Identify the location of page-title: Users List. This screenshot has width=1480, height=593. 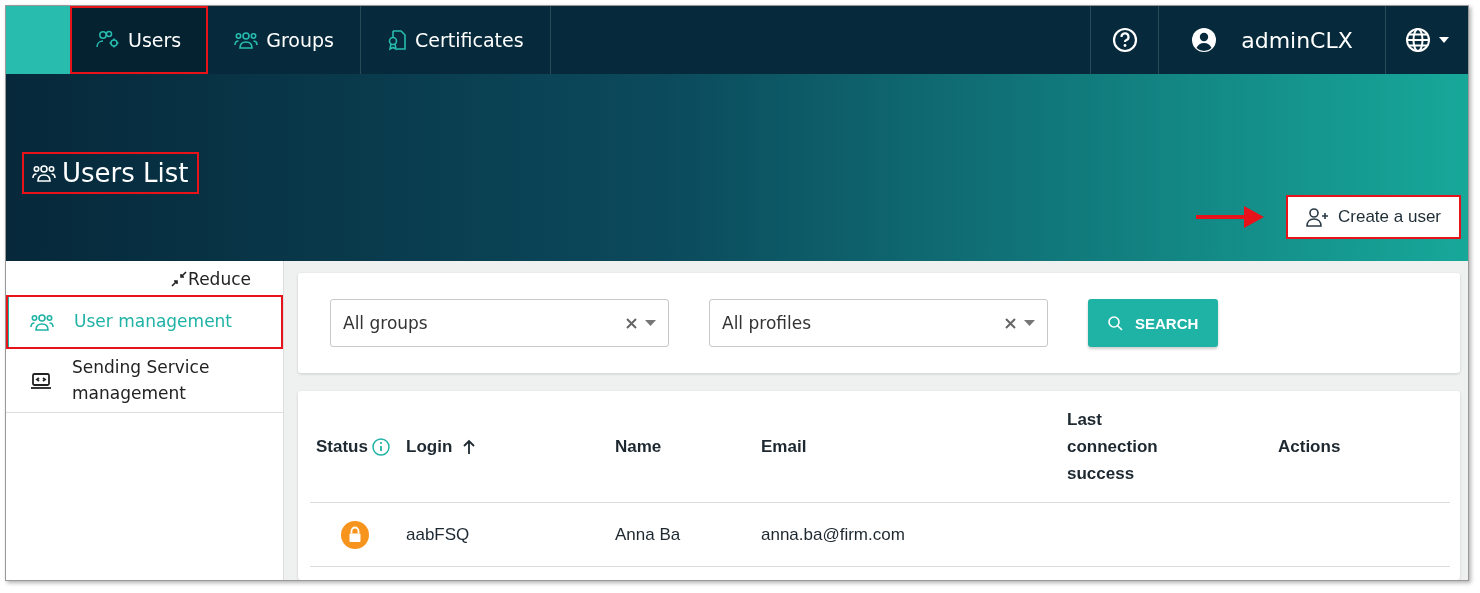
(110, 172).